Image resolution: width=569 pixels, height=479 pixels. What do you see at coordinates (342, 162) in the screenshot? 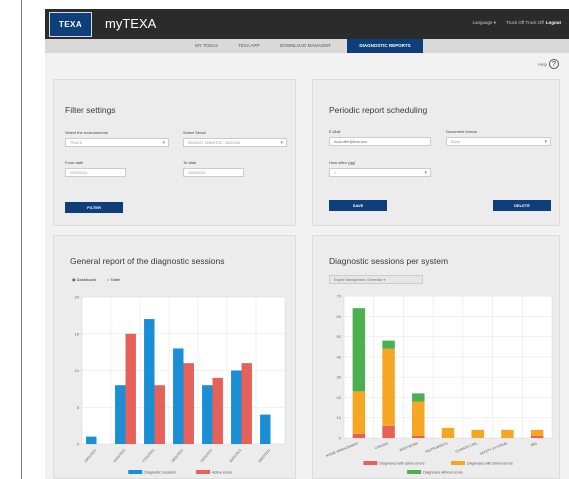
I see `how-often-label: How often (gg)` at bounding box center [342, 162].